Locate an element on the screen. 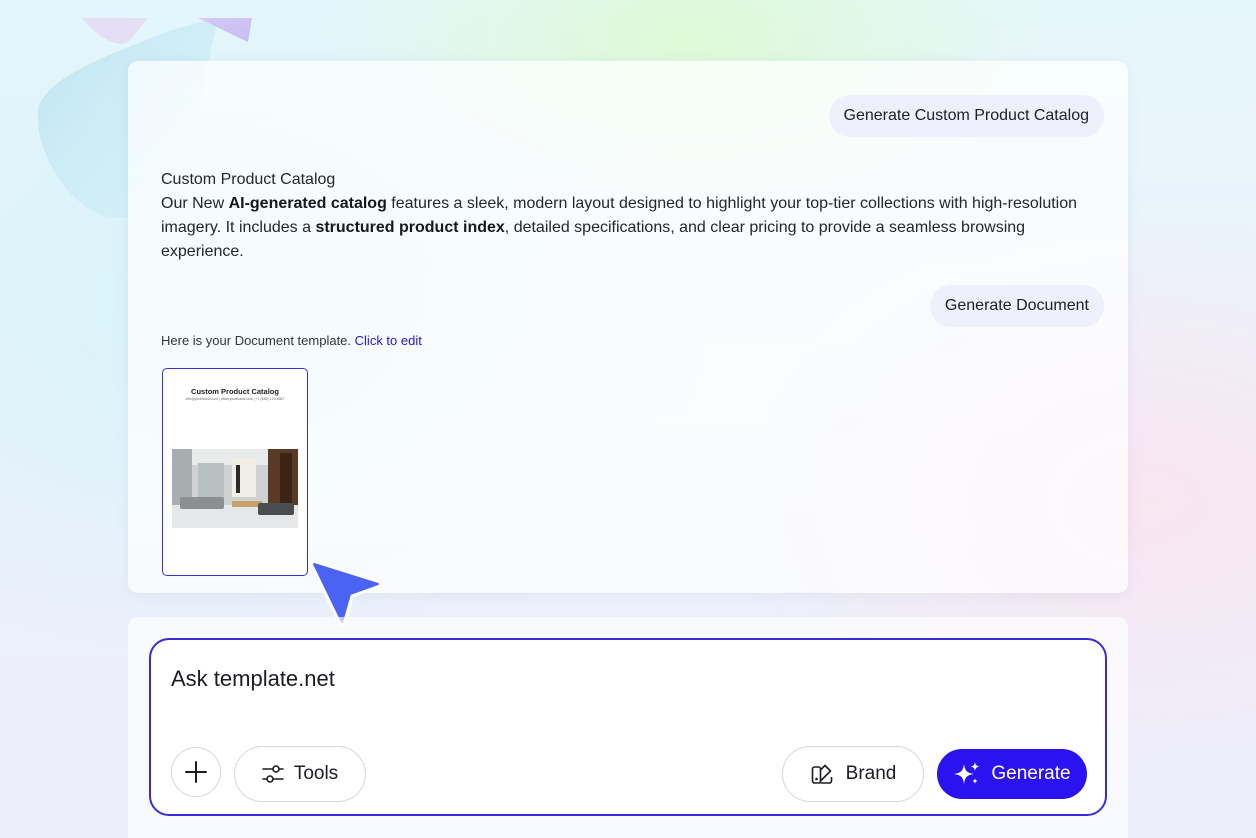  response-bold-index: structured product index is located at coordinates (410, 227).